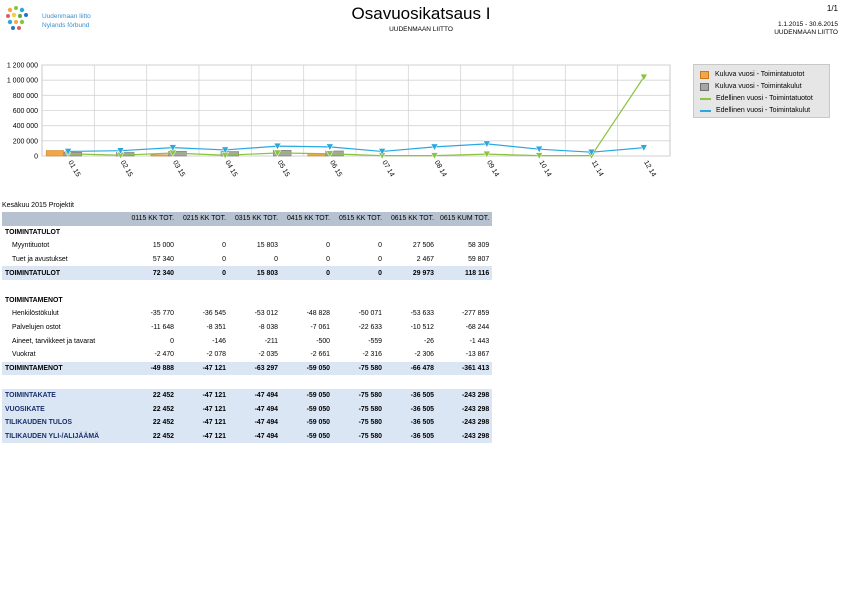 This screenshot has width=842, height=595. I want to click on table-cell: -2 661, so click(320, 355).